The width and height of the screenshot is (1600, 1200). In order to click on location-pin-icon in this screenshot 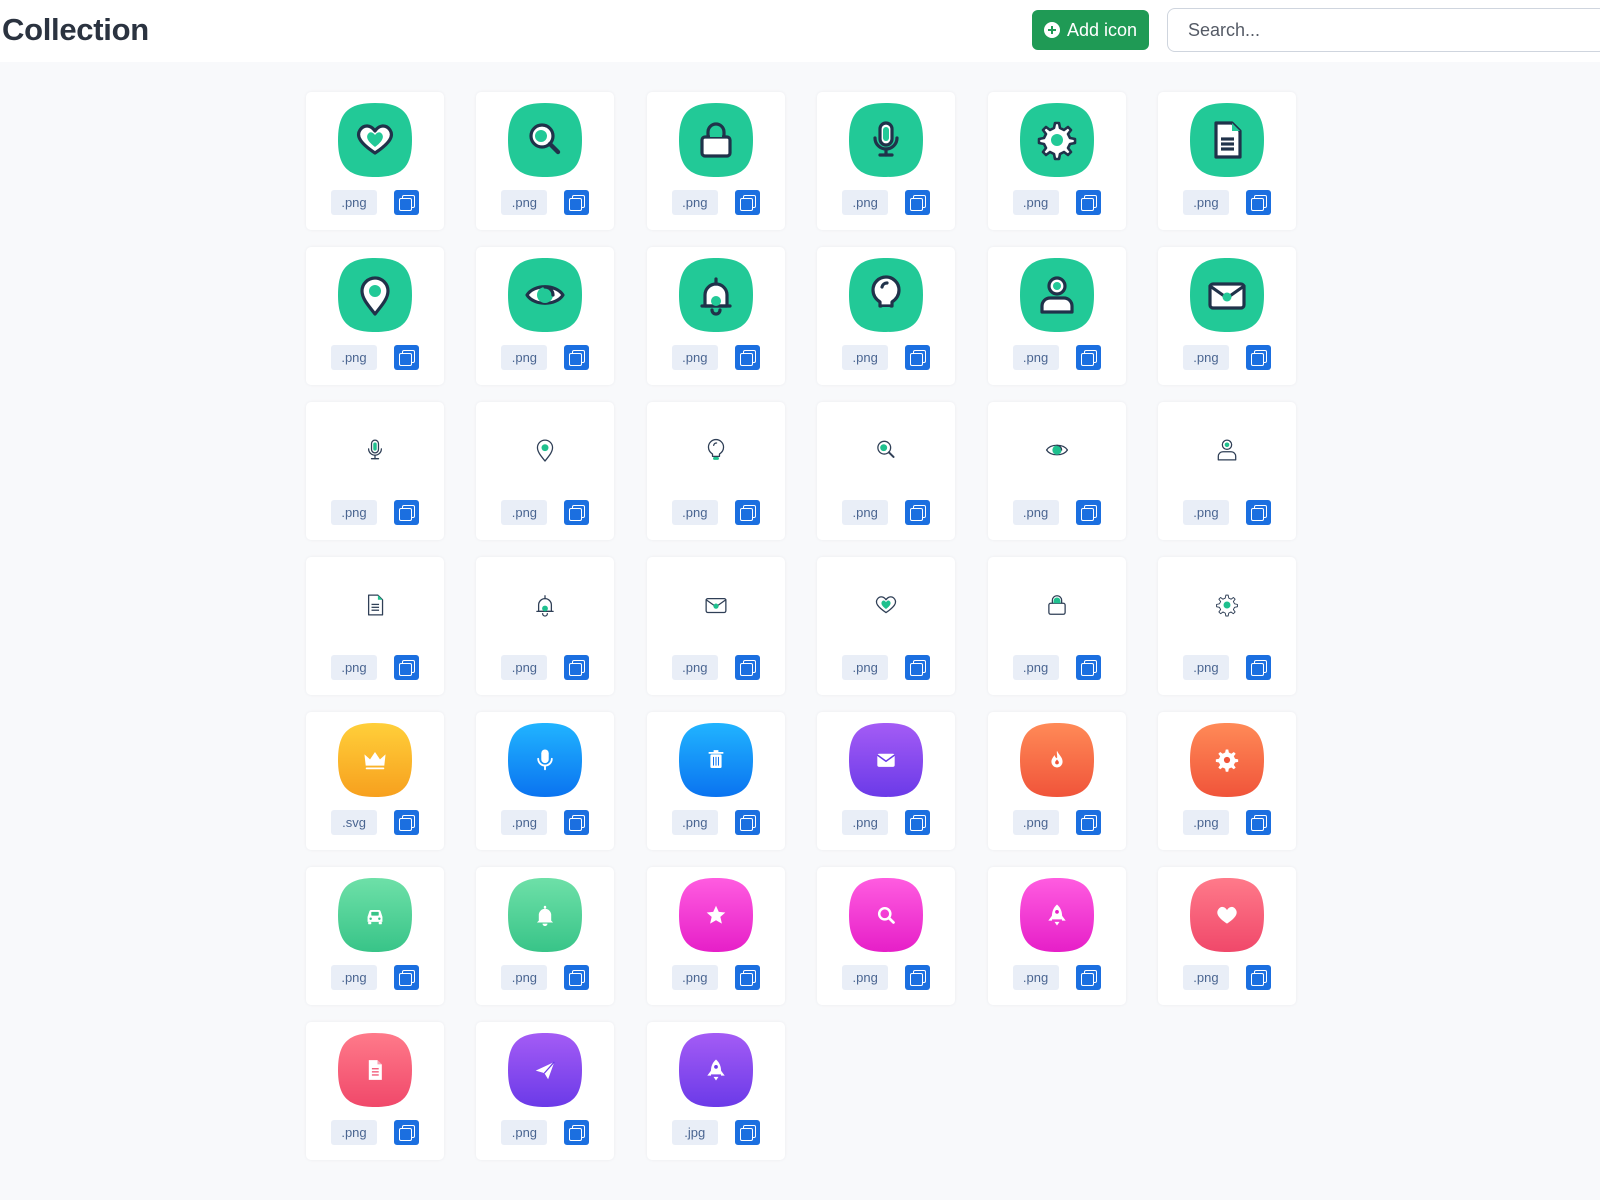, I will do `click(545, 450)`.